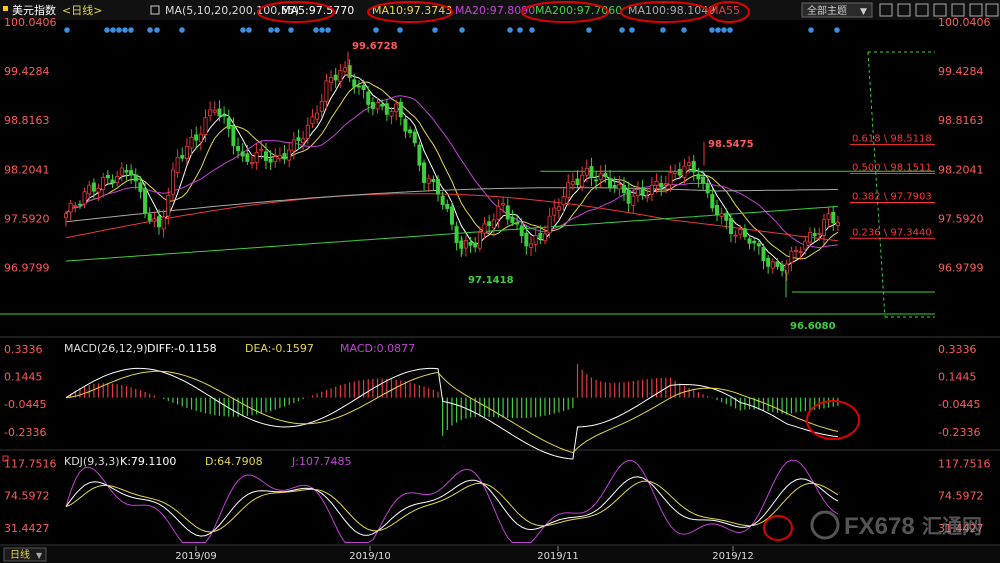 This screenshot has height=563, width=1000. Describe the element at coordinates (892, 232) in the screenshot. I see `fib-level-label: 0.236 \ 97.3440` at that location.